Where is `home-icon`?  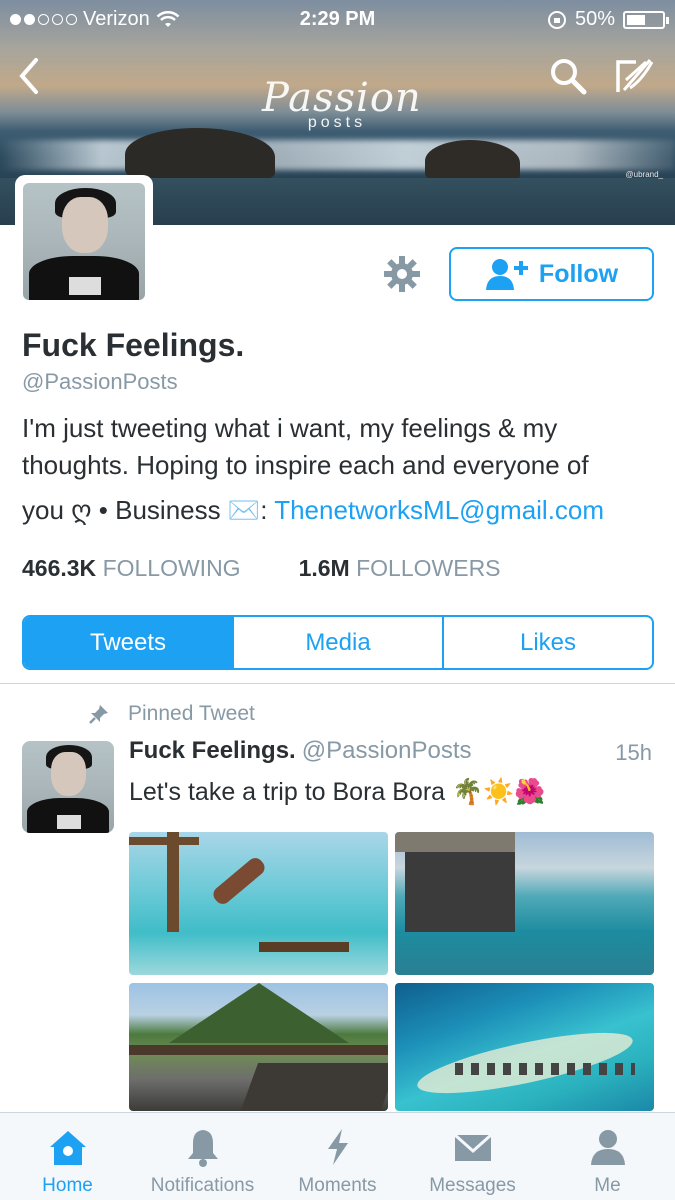
home-icon is located at coordinates (67, 1148).